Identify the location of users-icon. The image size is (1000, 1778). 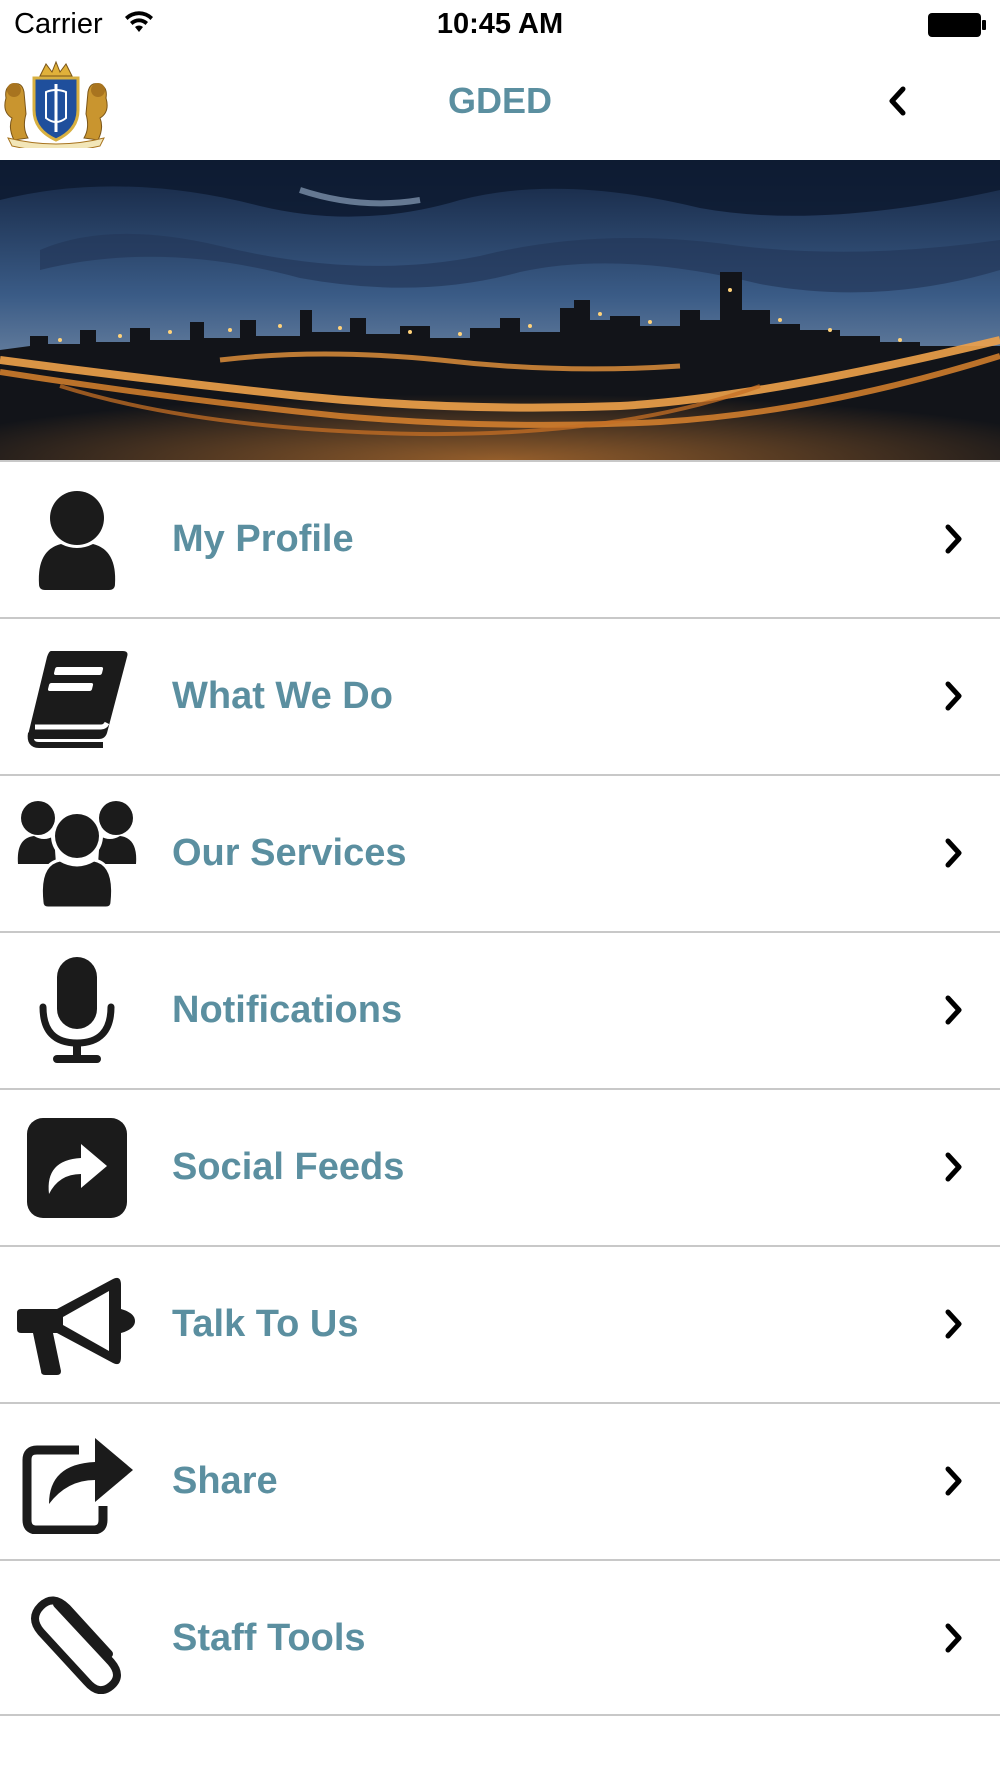
(77, 854).